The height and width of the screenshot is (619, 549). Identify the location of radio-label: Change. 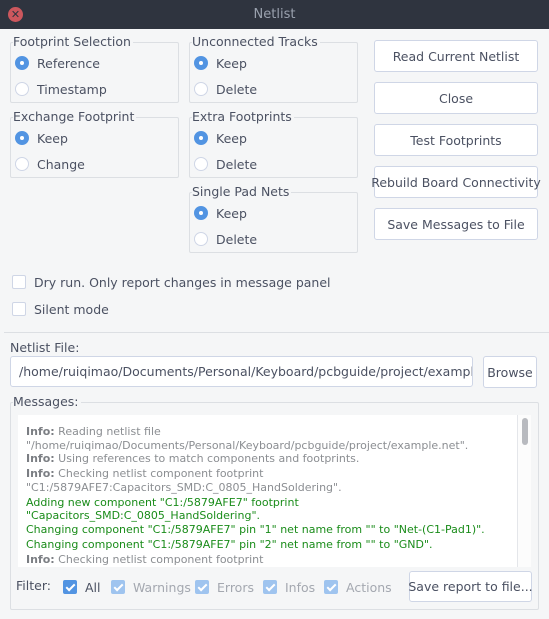
(61, 164).